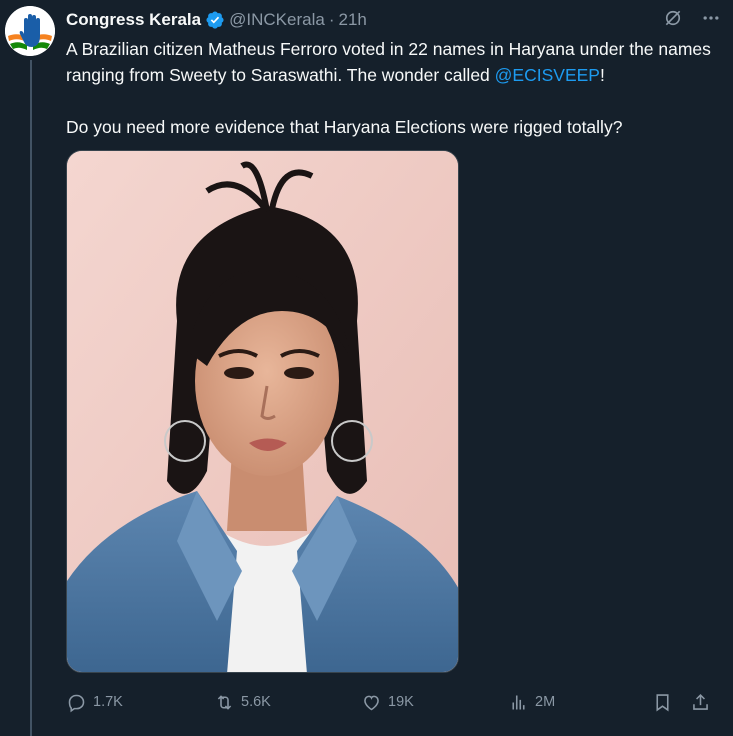 Image resolution: width=733 pixels, height=736 pixels. I want to click on repost-button: 5.6K, so click(242, 702).